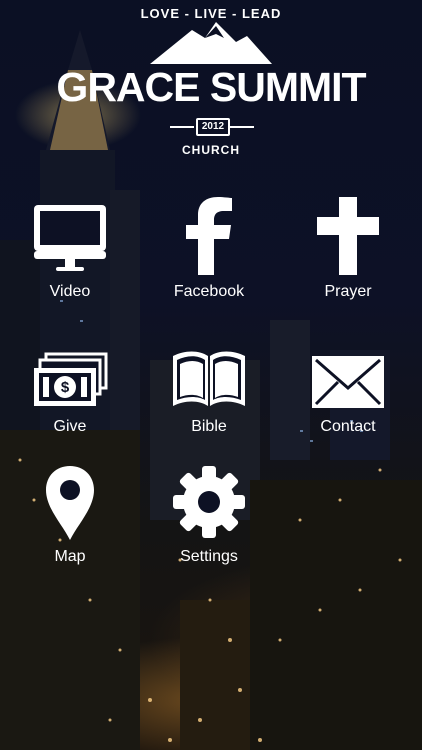  Describe the element at coordinates (209, 236) in the screenshot. I see `facebook-icon` at that location.